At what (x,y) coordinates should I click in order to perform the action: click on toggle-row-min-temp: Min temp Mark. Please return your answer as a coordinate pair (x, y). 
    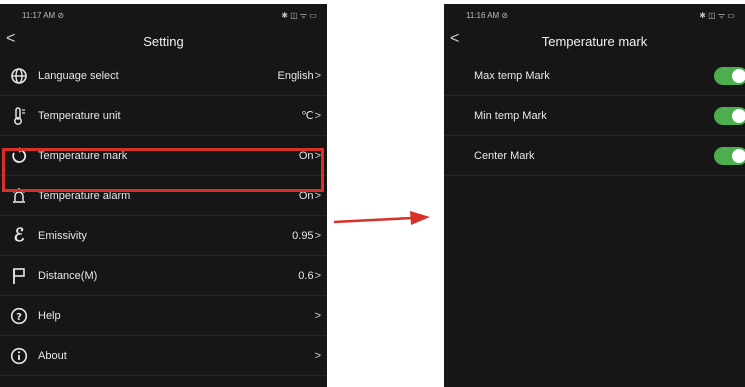
    Looking at the image, I should click on (594, 116).